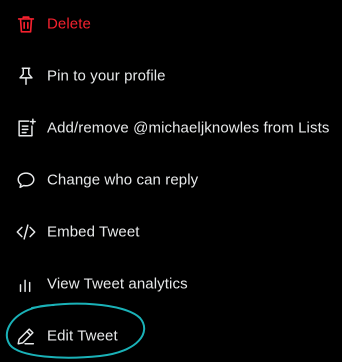 The height and width of the screenshot is (362, 342). I want to click on menu-item-pin: Pin to your profile, so click(171, 76).